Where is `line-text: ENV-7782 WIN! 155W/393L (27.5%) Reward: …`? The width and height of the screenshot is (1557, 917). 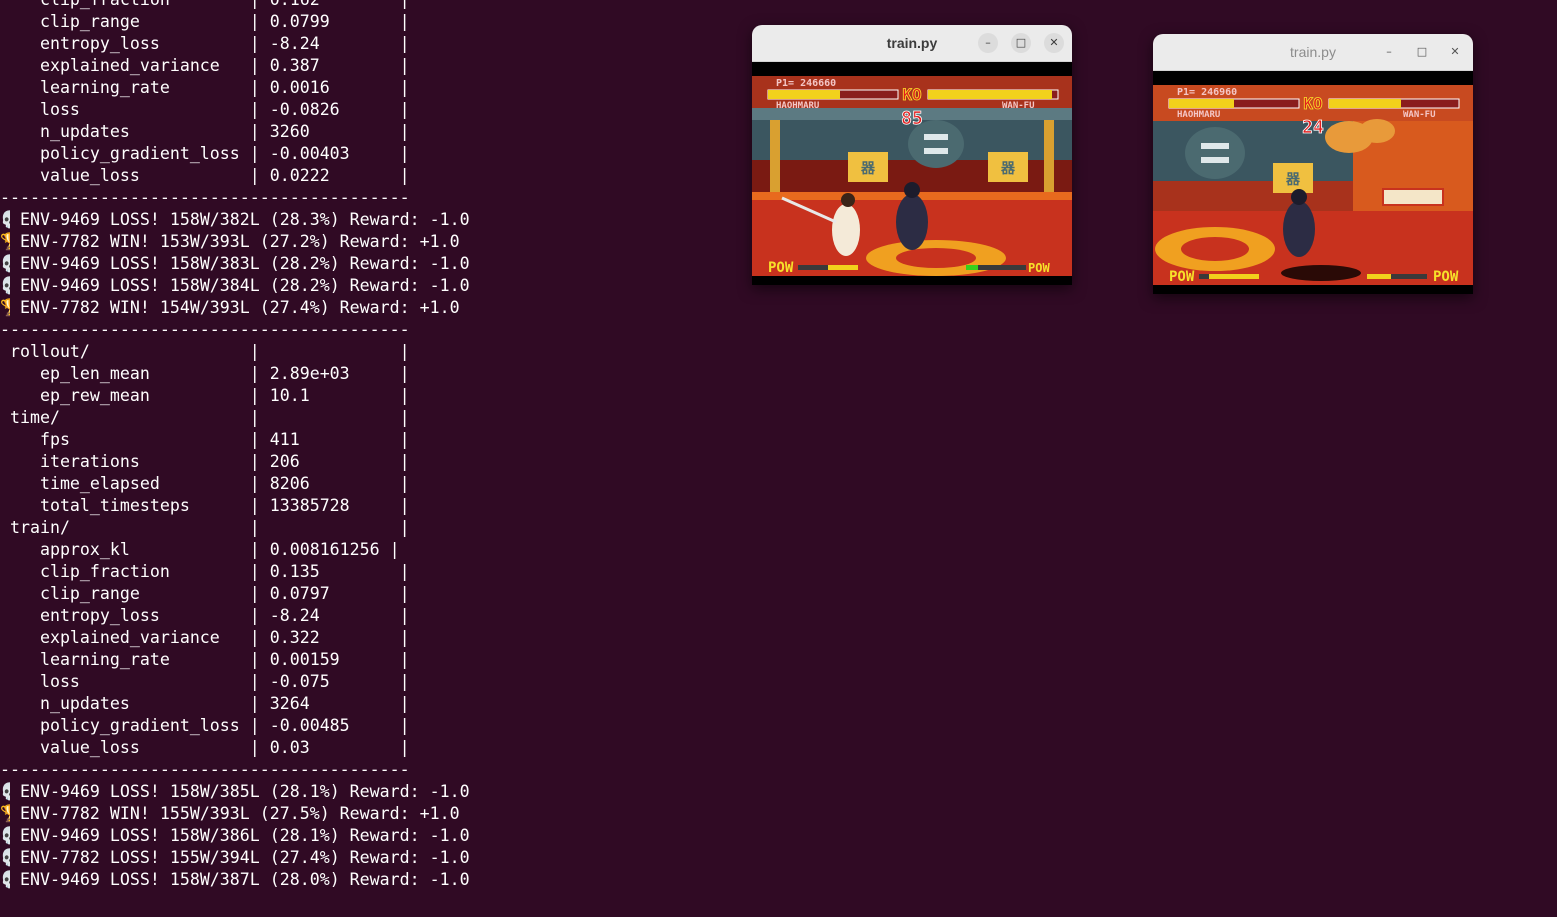
line-text: ENV-7782 WIN! 155W/393L (27.5%) Reward: … is located at coordinates (235, 813).